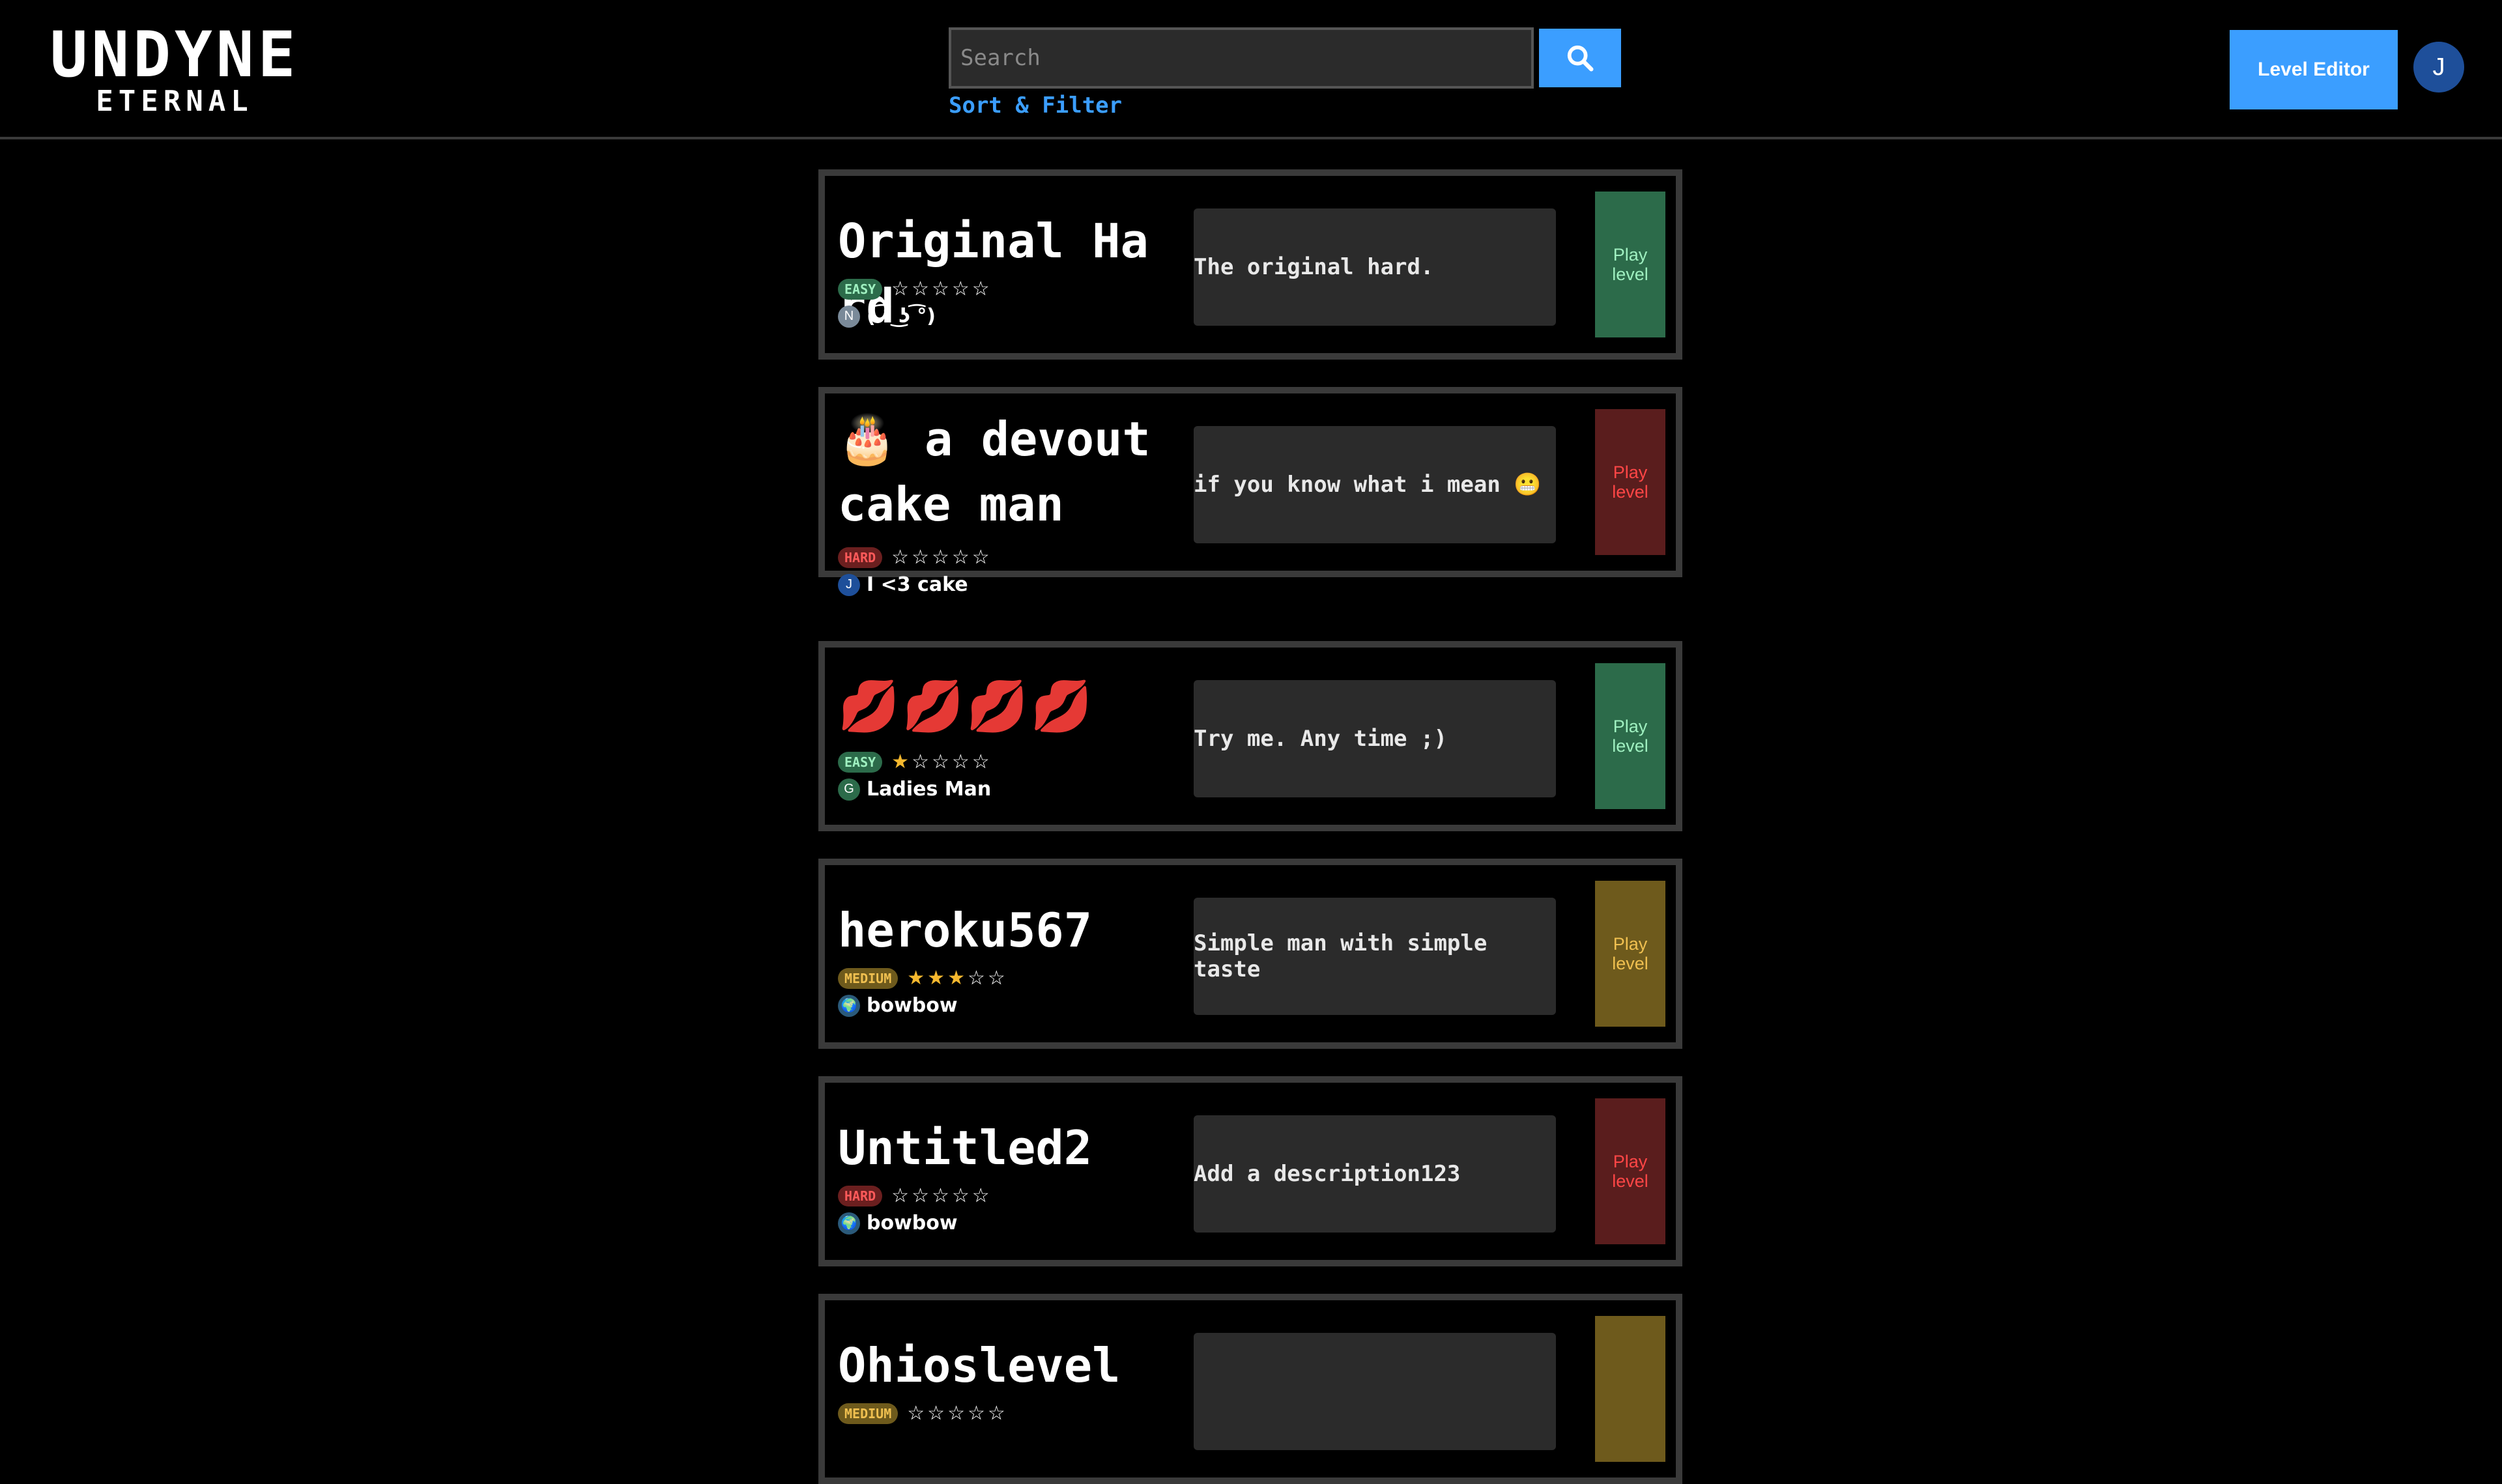  What do you see at coordinates (965, 1148) in the screenshot?
I see `level-title: Untitled2` at bounding box center [965, 1148].